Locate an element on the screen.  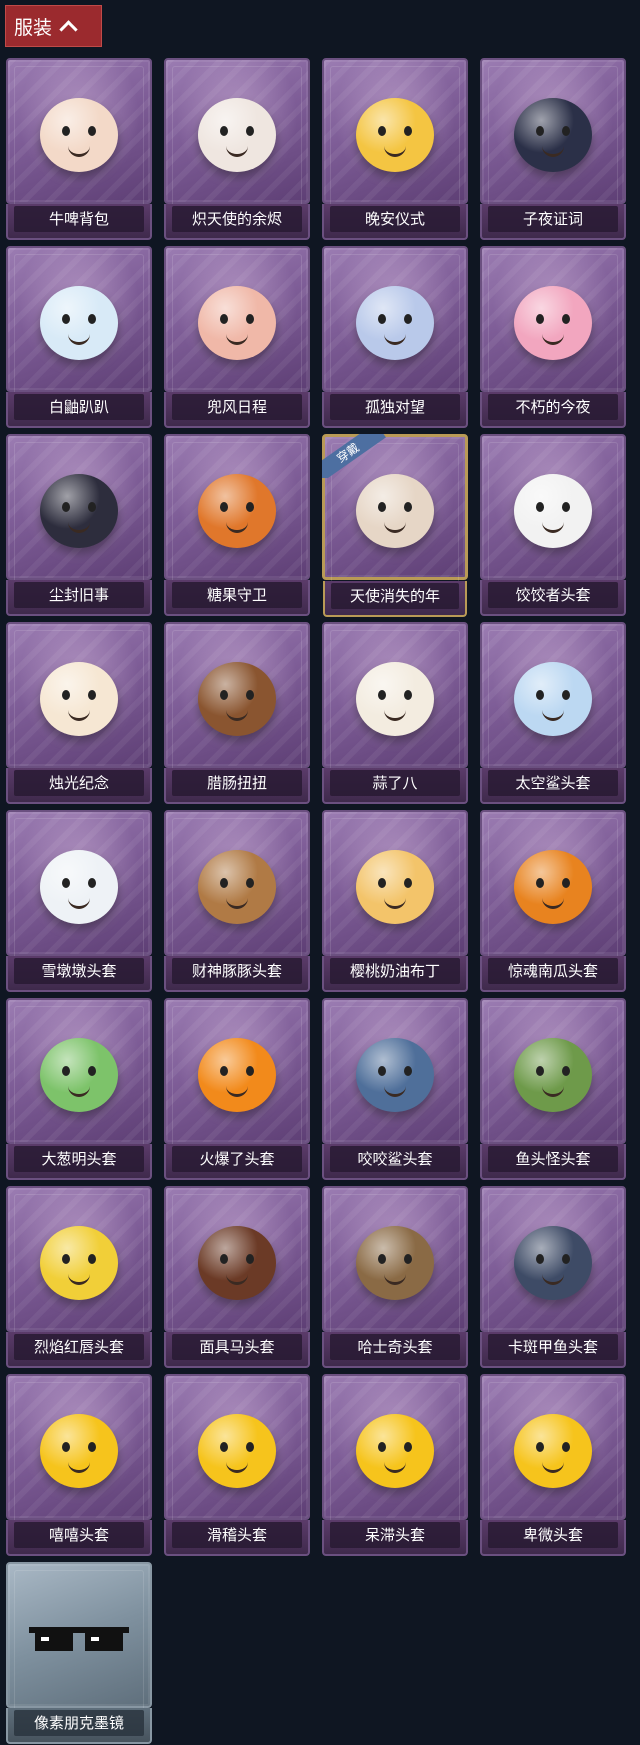
costume-item-label: 天使消失的年 is located at coordinates (395, 596).